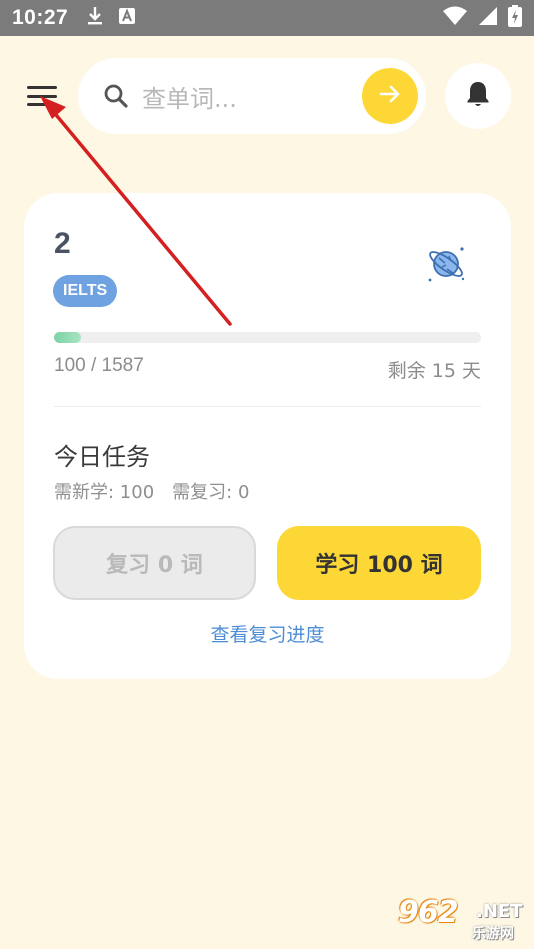 This screenshot has height=949, width=534. What do you see at coordinates (267, 633) in the screenshot?
I see `review-progress-link: 查看复习进度` at bounding box center [267, 633].